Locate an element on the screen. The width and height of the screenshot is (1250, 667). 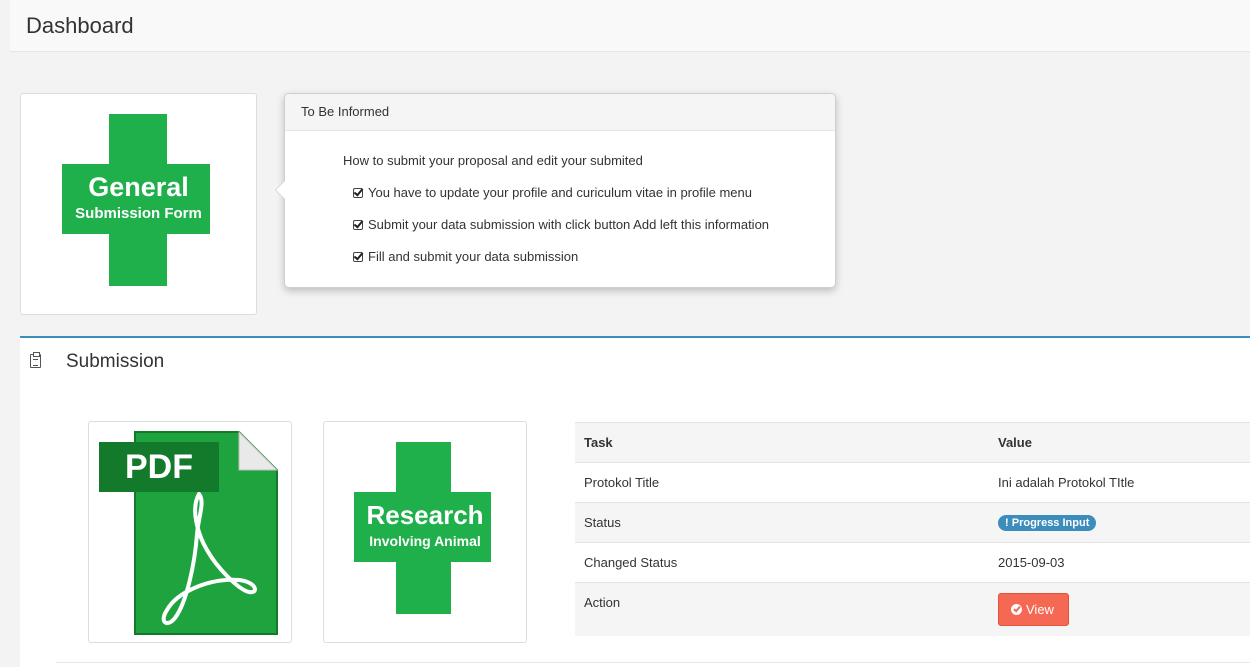
page-header: Dashboard is located at coordinates (630, 26).